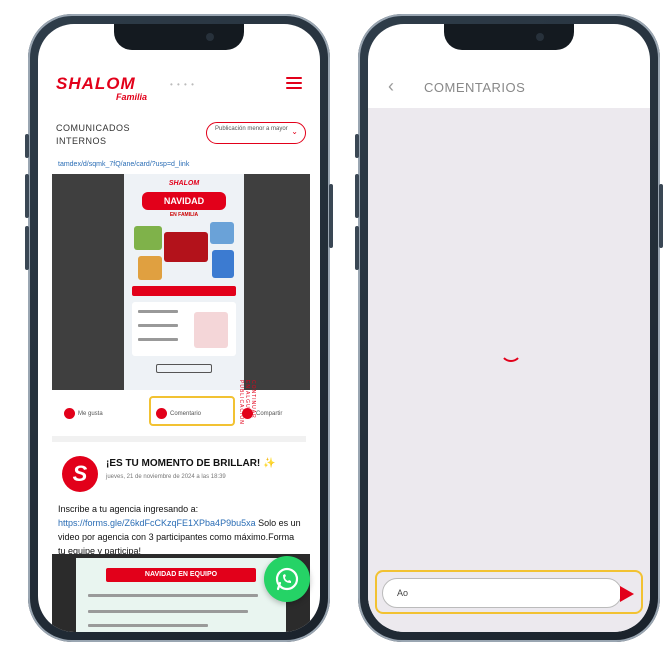 This screenshot has width=666, height=648. Describe the element at coordinates (475, 87) in the screenshot. I see `page-title: COMENTARIOS` at that location.